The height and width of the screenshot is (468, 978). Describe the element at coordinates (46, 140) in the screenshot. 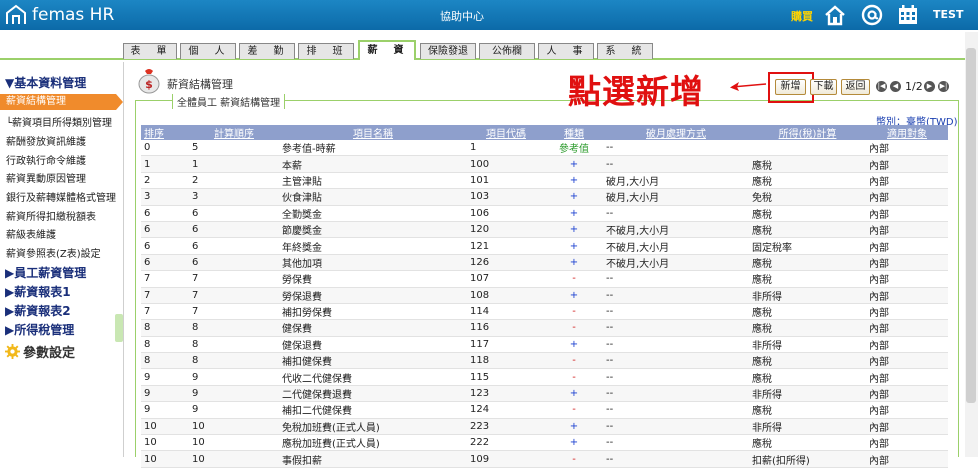

I see `sidebar-item-payment-info: 薪酬發放資訊維護` at that location.